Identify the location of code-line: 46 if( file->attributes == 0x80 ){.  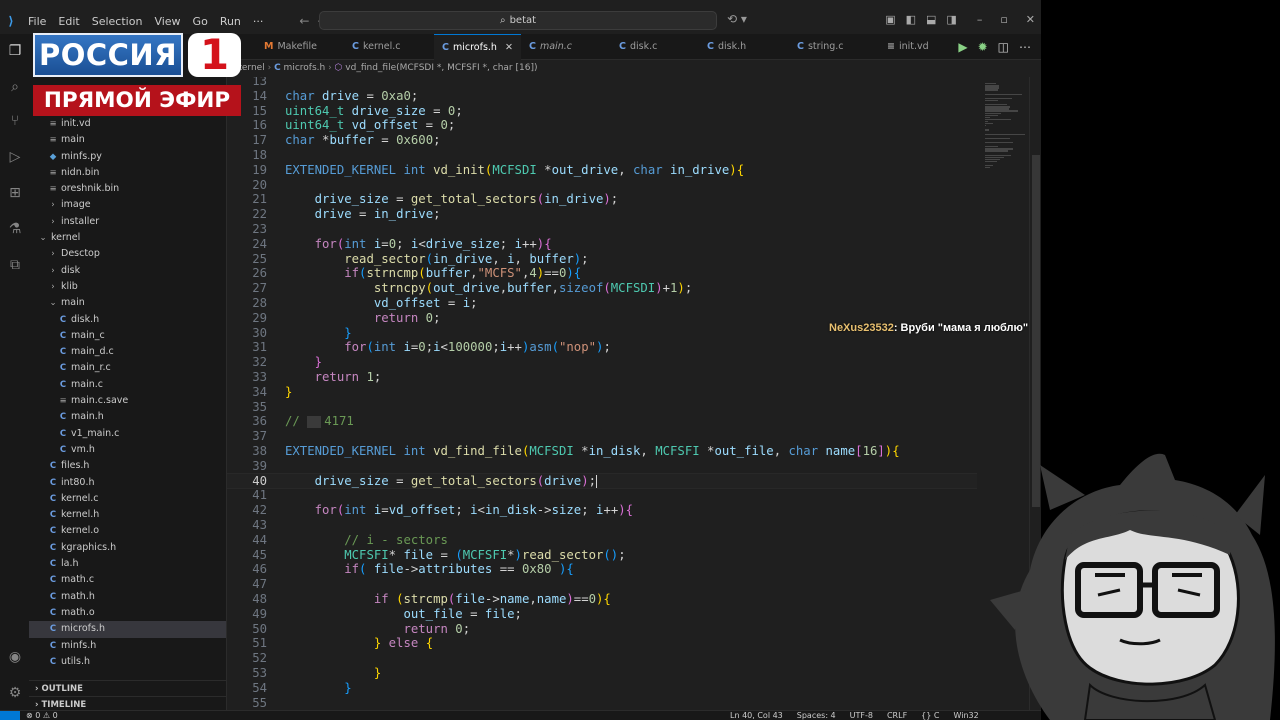
(602, 569).